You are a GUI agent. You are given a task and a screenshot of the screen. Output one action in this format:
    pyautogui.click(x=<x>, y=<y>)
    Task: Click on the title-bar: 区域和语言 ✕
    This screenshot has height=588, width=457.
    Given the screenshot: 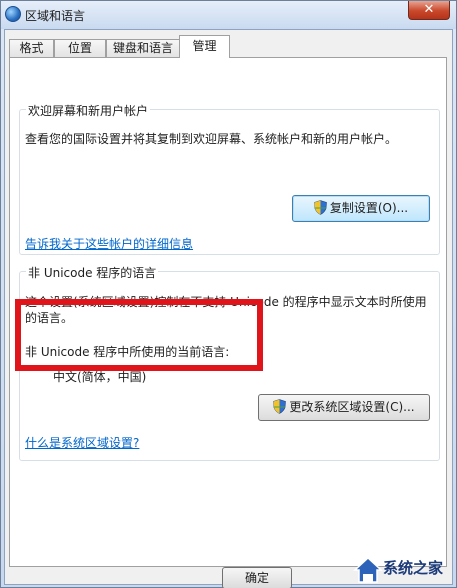 What is the action you would take?
    pyautogui.click(x=228, y=15)
    